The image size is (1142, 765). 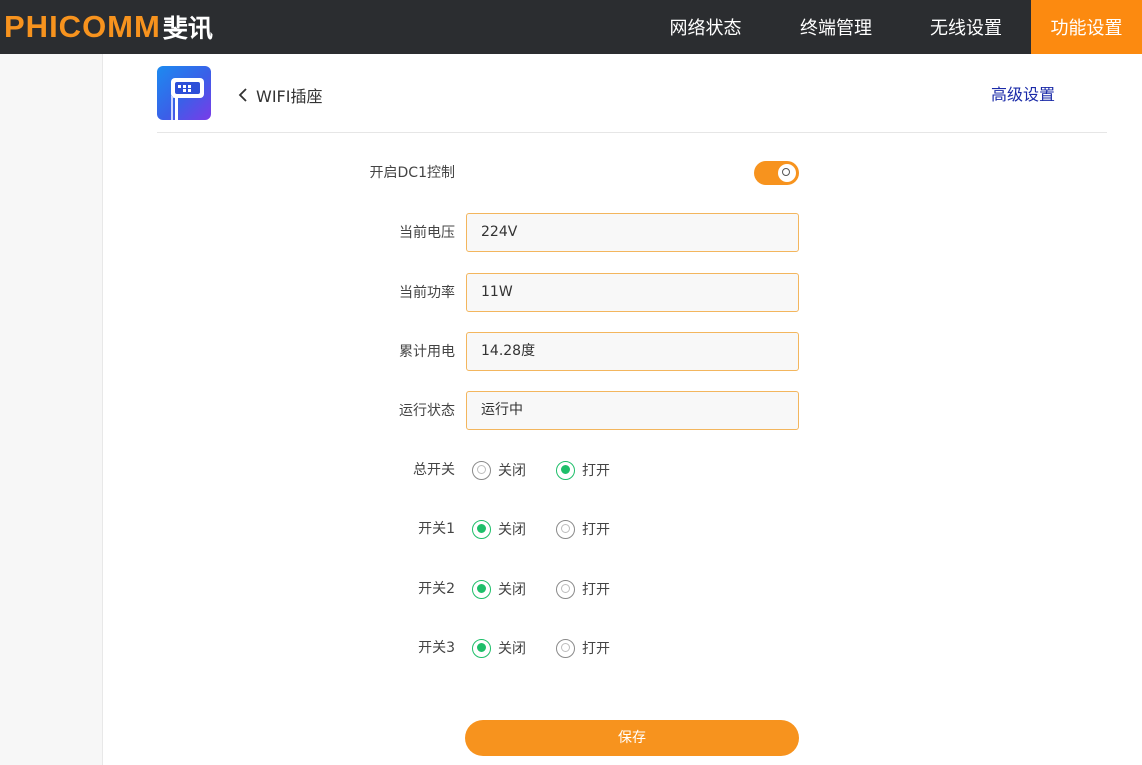 What do you see at coordinates (705, 27) in the screenshot?
I see `nav-network-status: 网络状态` at bounding box center [705, 27].